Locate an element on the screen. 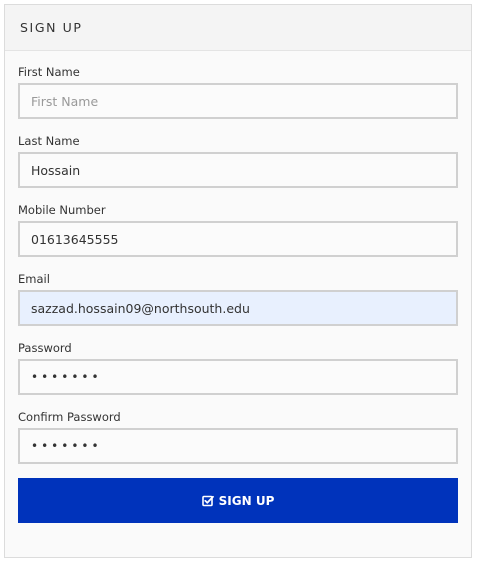 The height and width of the screenshot is (572, 479). last-name-group: Last Name is located at coordinates (238, 161).